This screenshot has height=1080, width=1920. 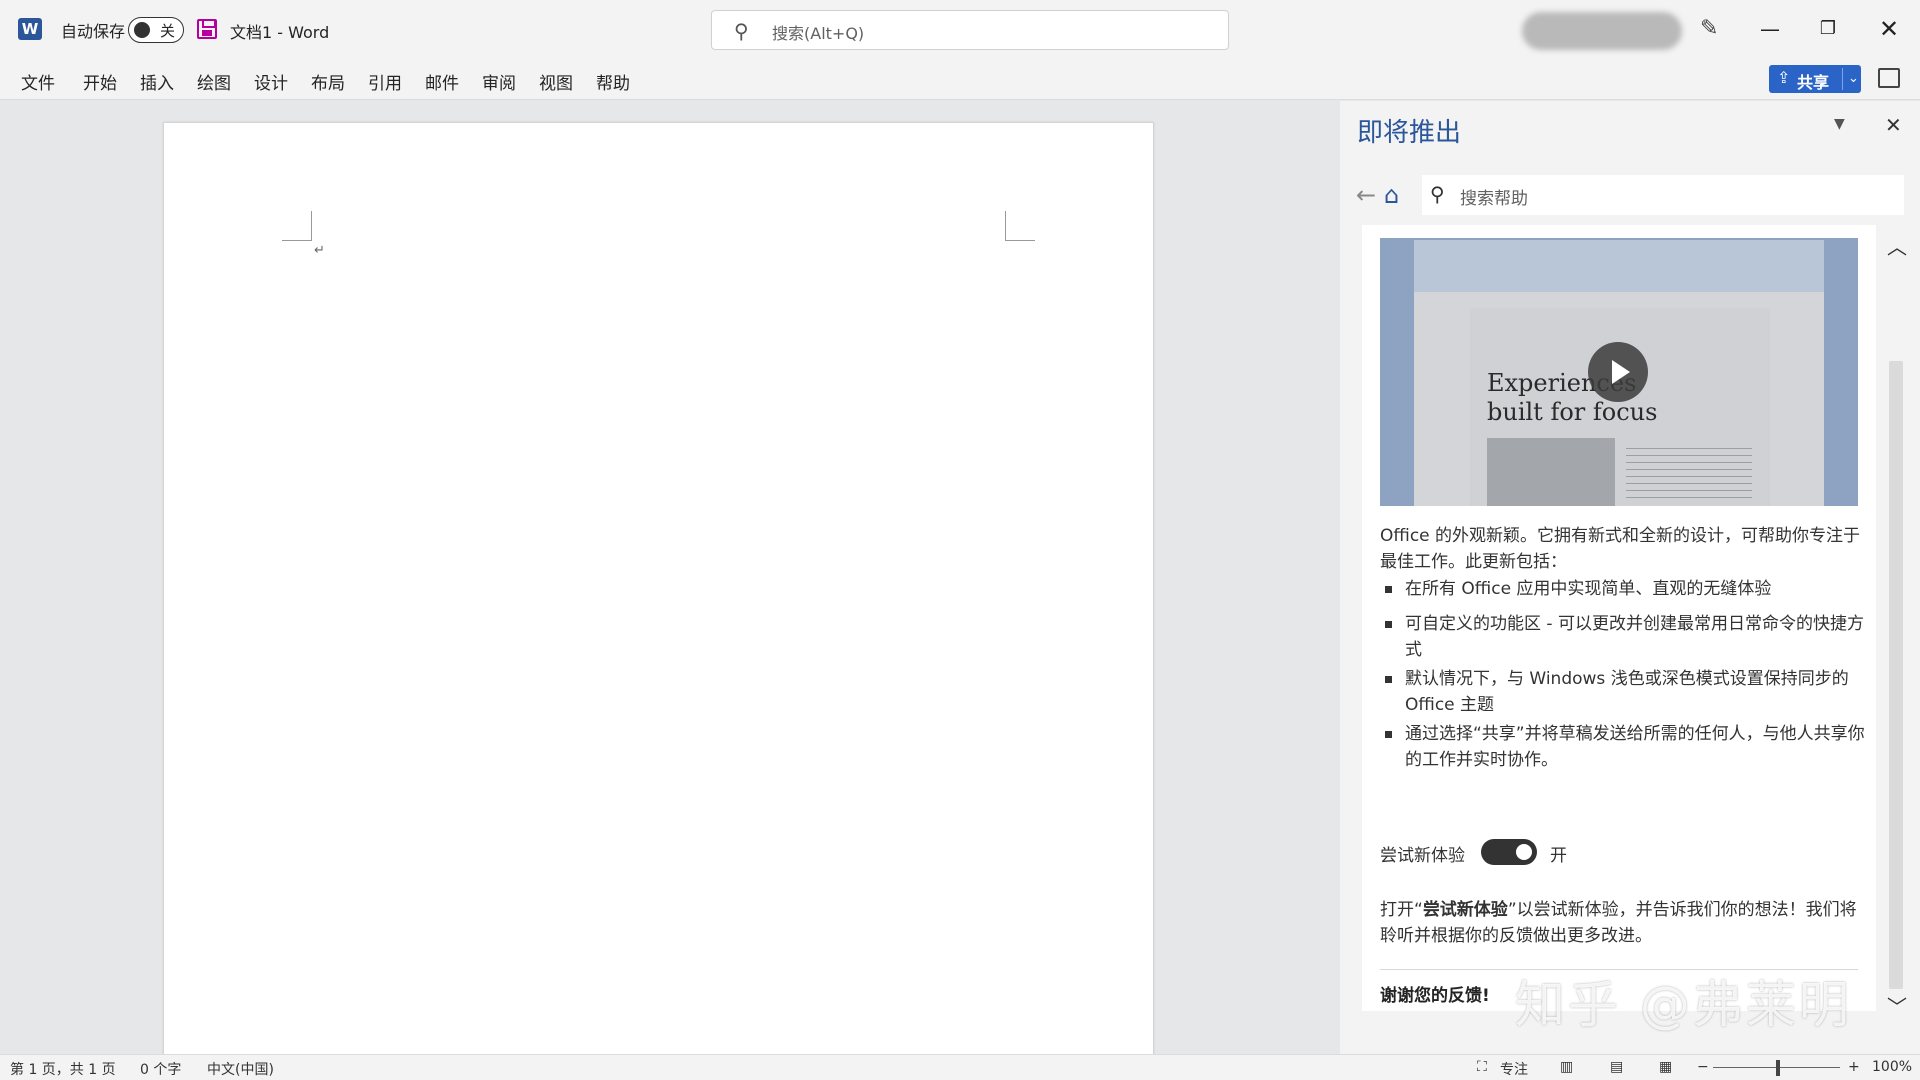 What do you see at coordinates (63, 1069) in the screenshot?
I see `page-info: 第 1 页，共 1 页` at bounding box center [63, 1069].